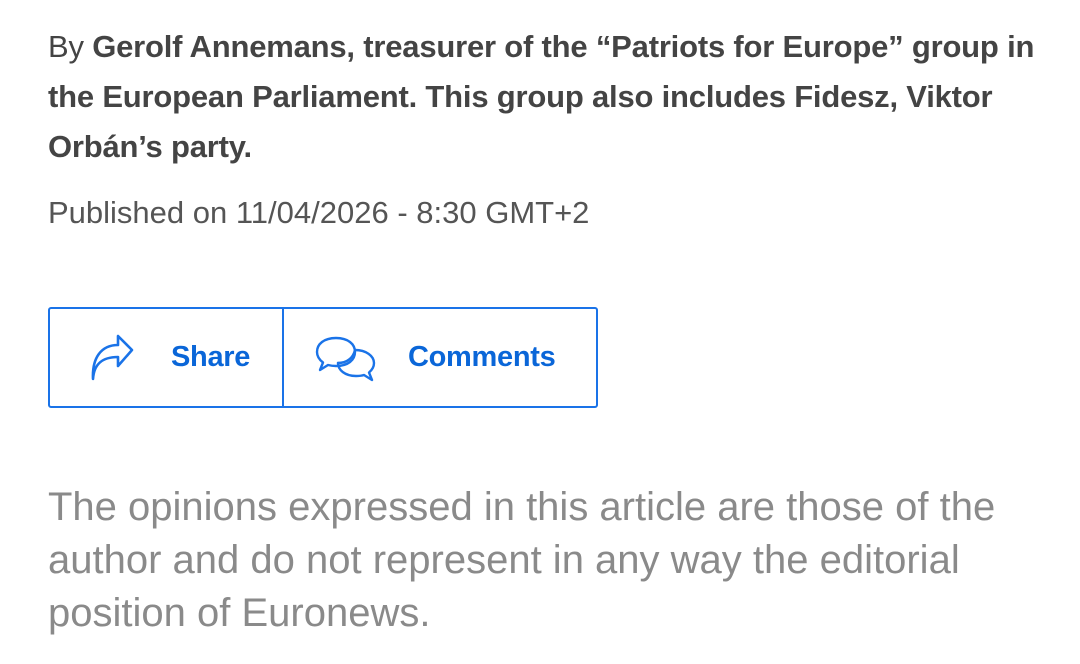 The image size is (1080, 664). I want to click on published-date: Published on 11/04/2026 - 8:30 GMT+2, so click(319, 212).